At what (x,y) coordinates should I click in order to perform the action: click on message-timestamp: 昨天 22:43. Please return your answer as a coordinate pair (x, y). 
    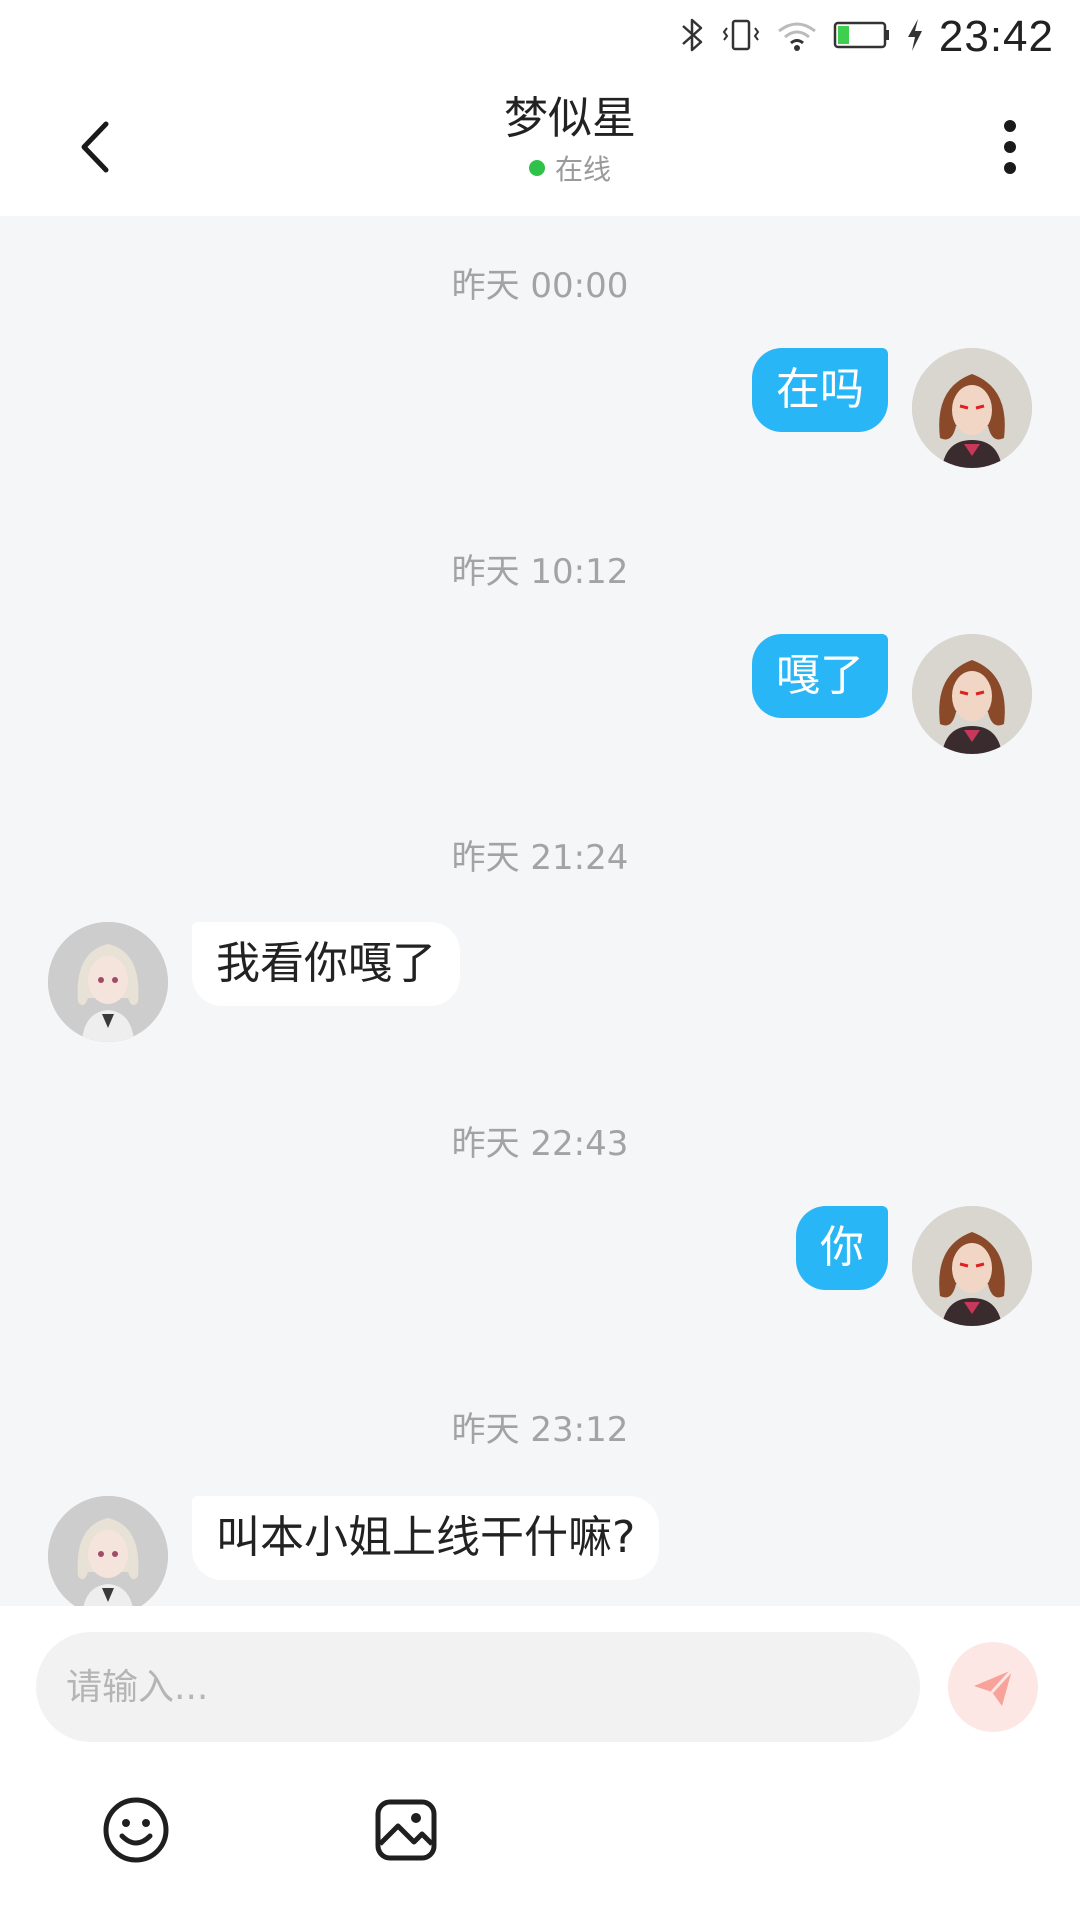
    Looking at the image, I should click on (540, 1144).